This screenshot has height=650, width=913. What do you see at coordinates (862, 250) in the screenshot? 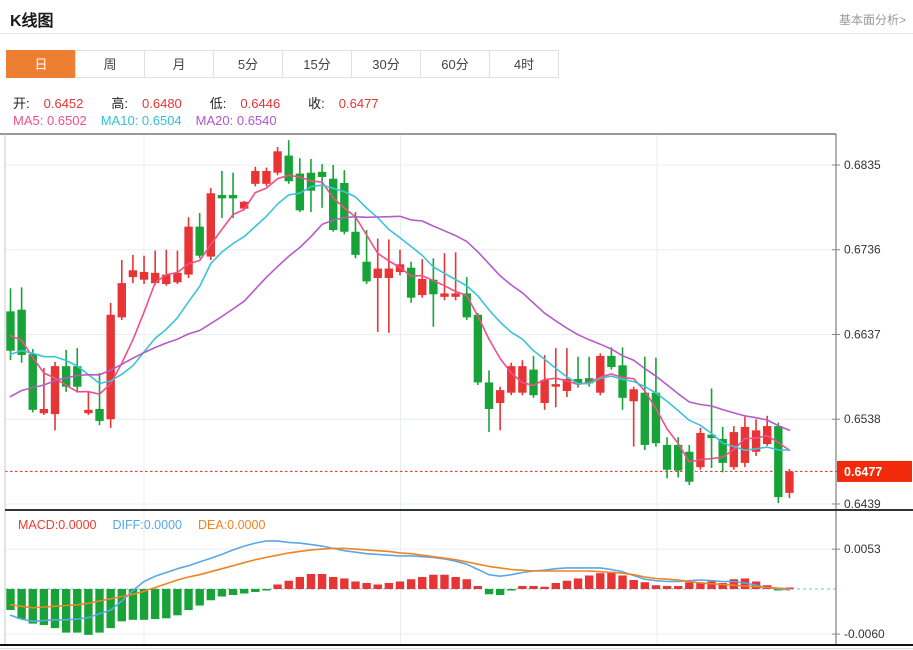
I see `axis-label-0.6736: 0.6736` at bounding box center [862, 250].